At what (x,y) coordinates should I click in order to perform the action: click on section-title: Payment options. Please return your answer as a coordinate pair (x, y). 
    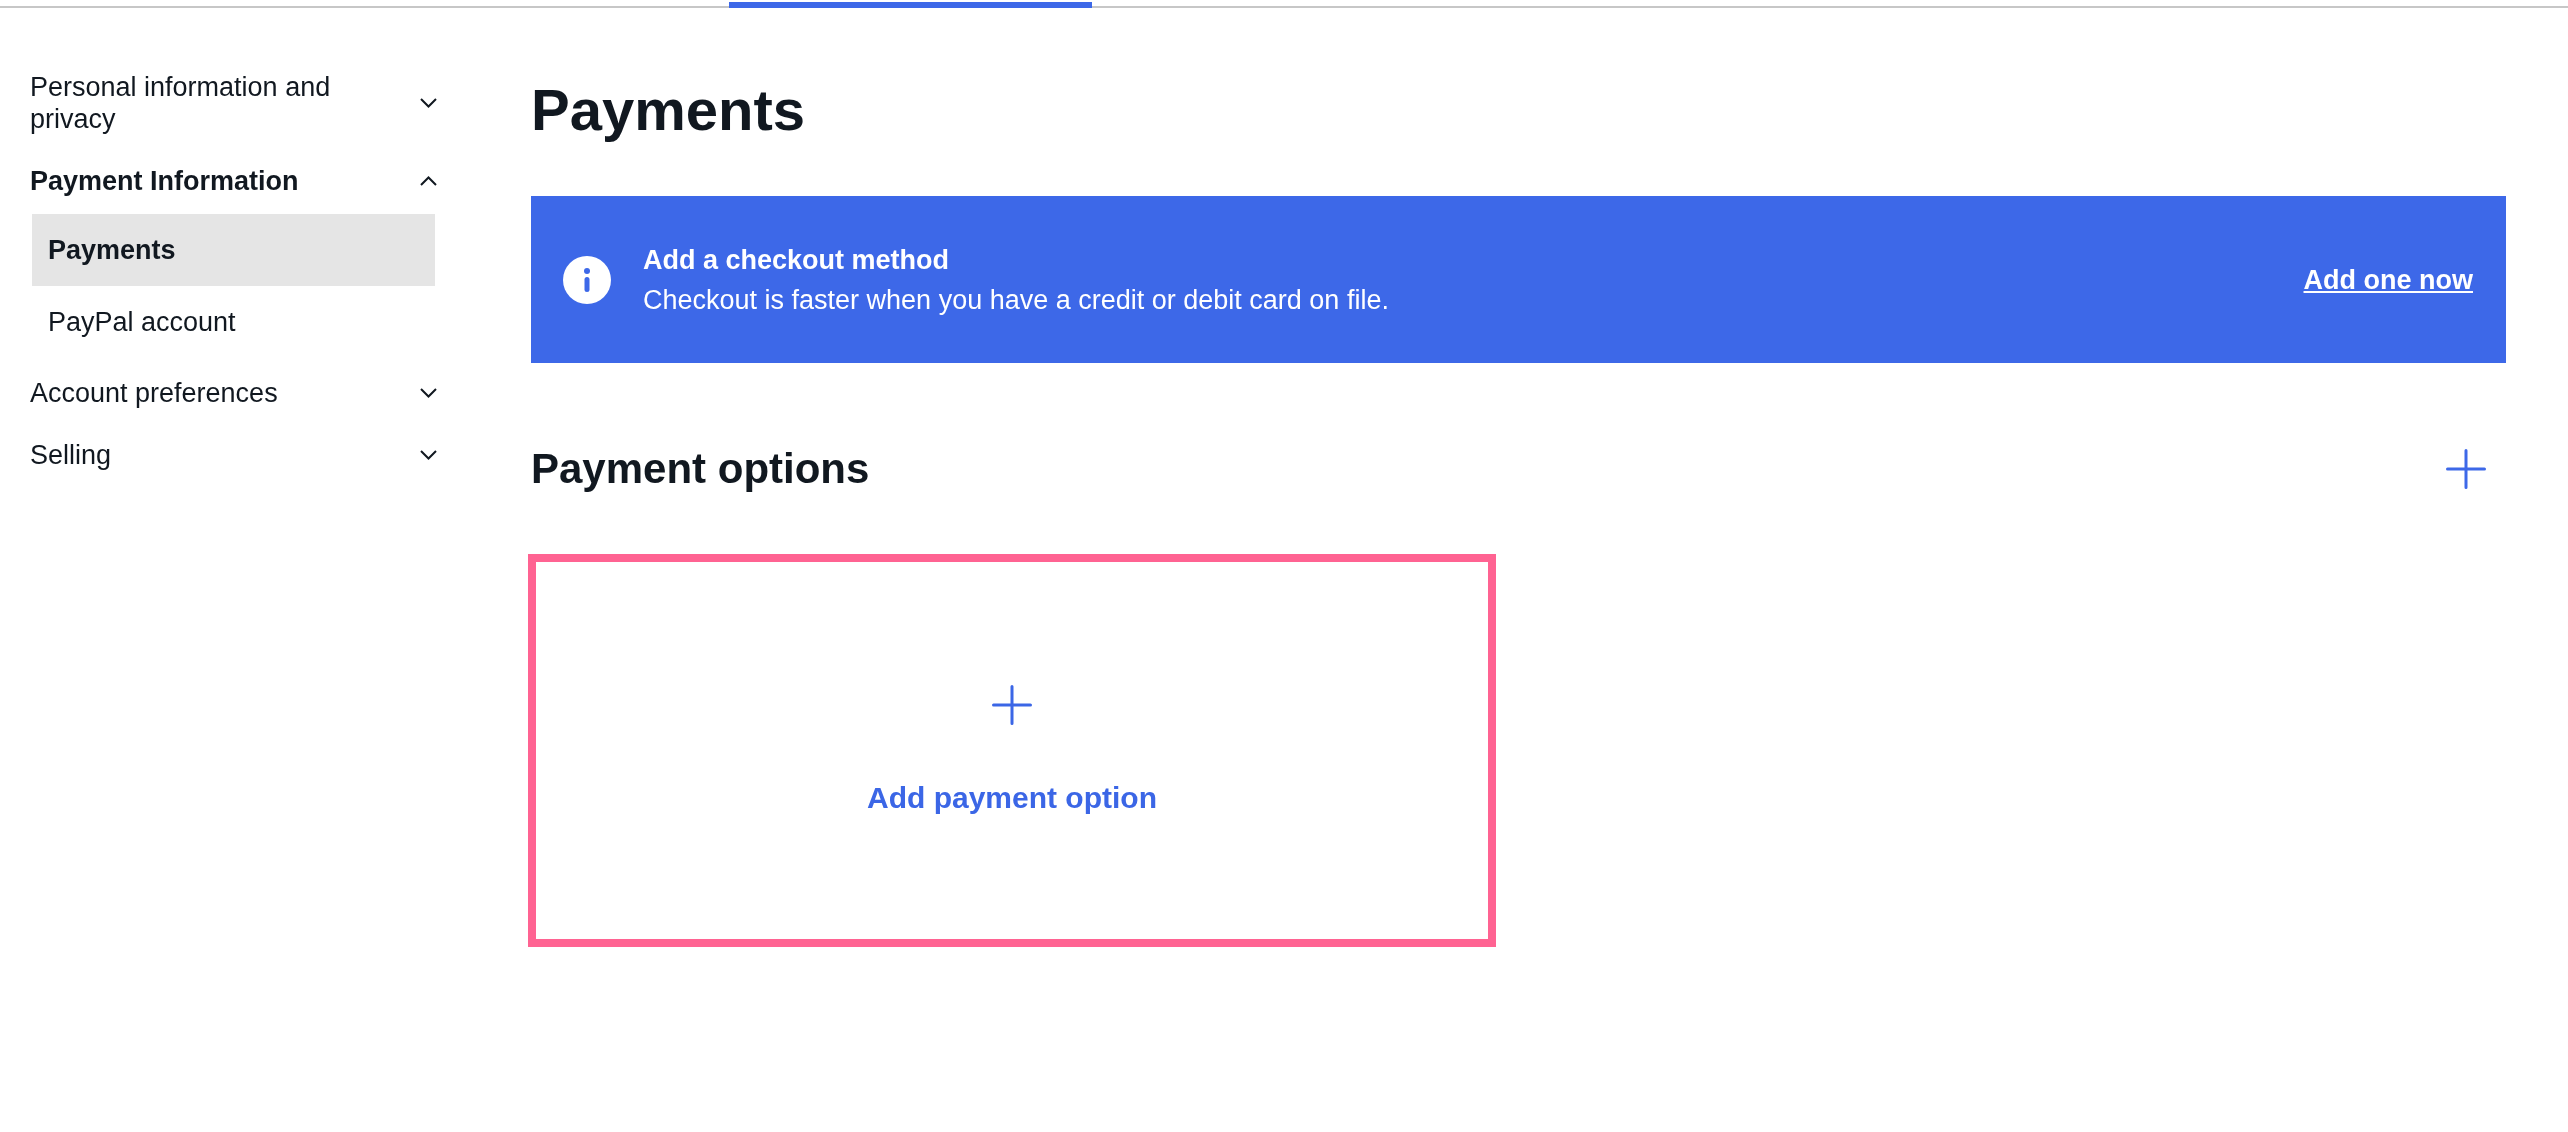
    Looking at the image, I should click on (700, 469).